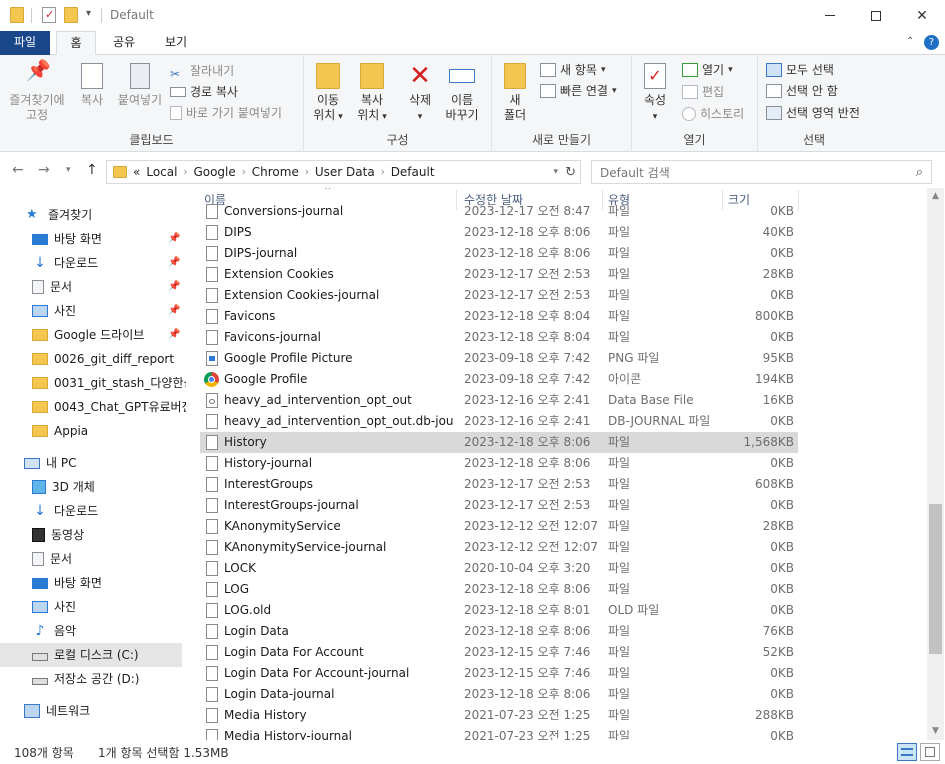 Image resolution: width=945 pixels, height=764 pixels. Describe the element at coordinates (499, 337) in the screenshot. I see `table-row: Favicons-journal 2023-12-18 오후 8:04 파일 0KB` at that location.